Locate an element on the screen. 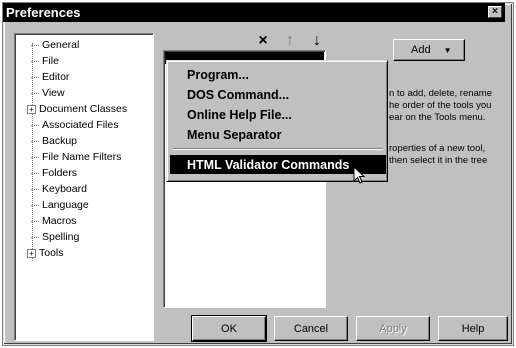 The image size is (516, 348). ok-button: OK is located at coordinates (229, 328).